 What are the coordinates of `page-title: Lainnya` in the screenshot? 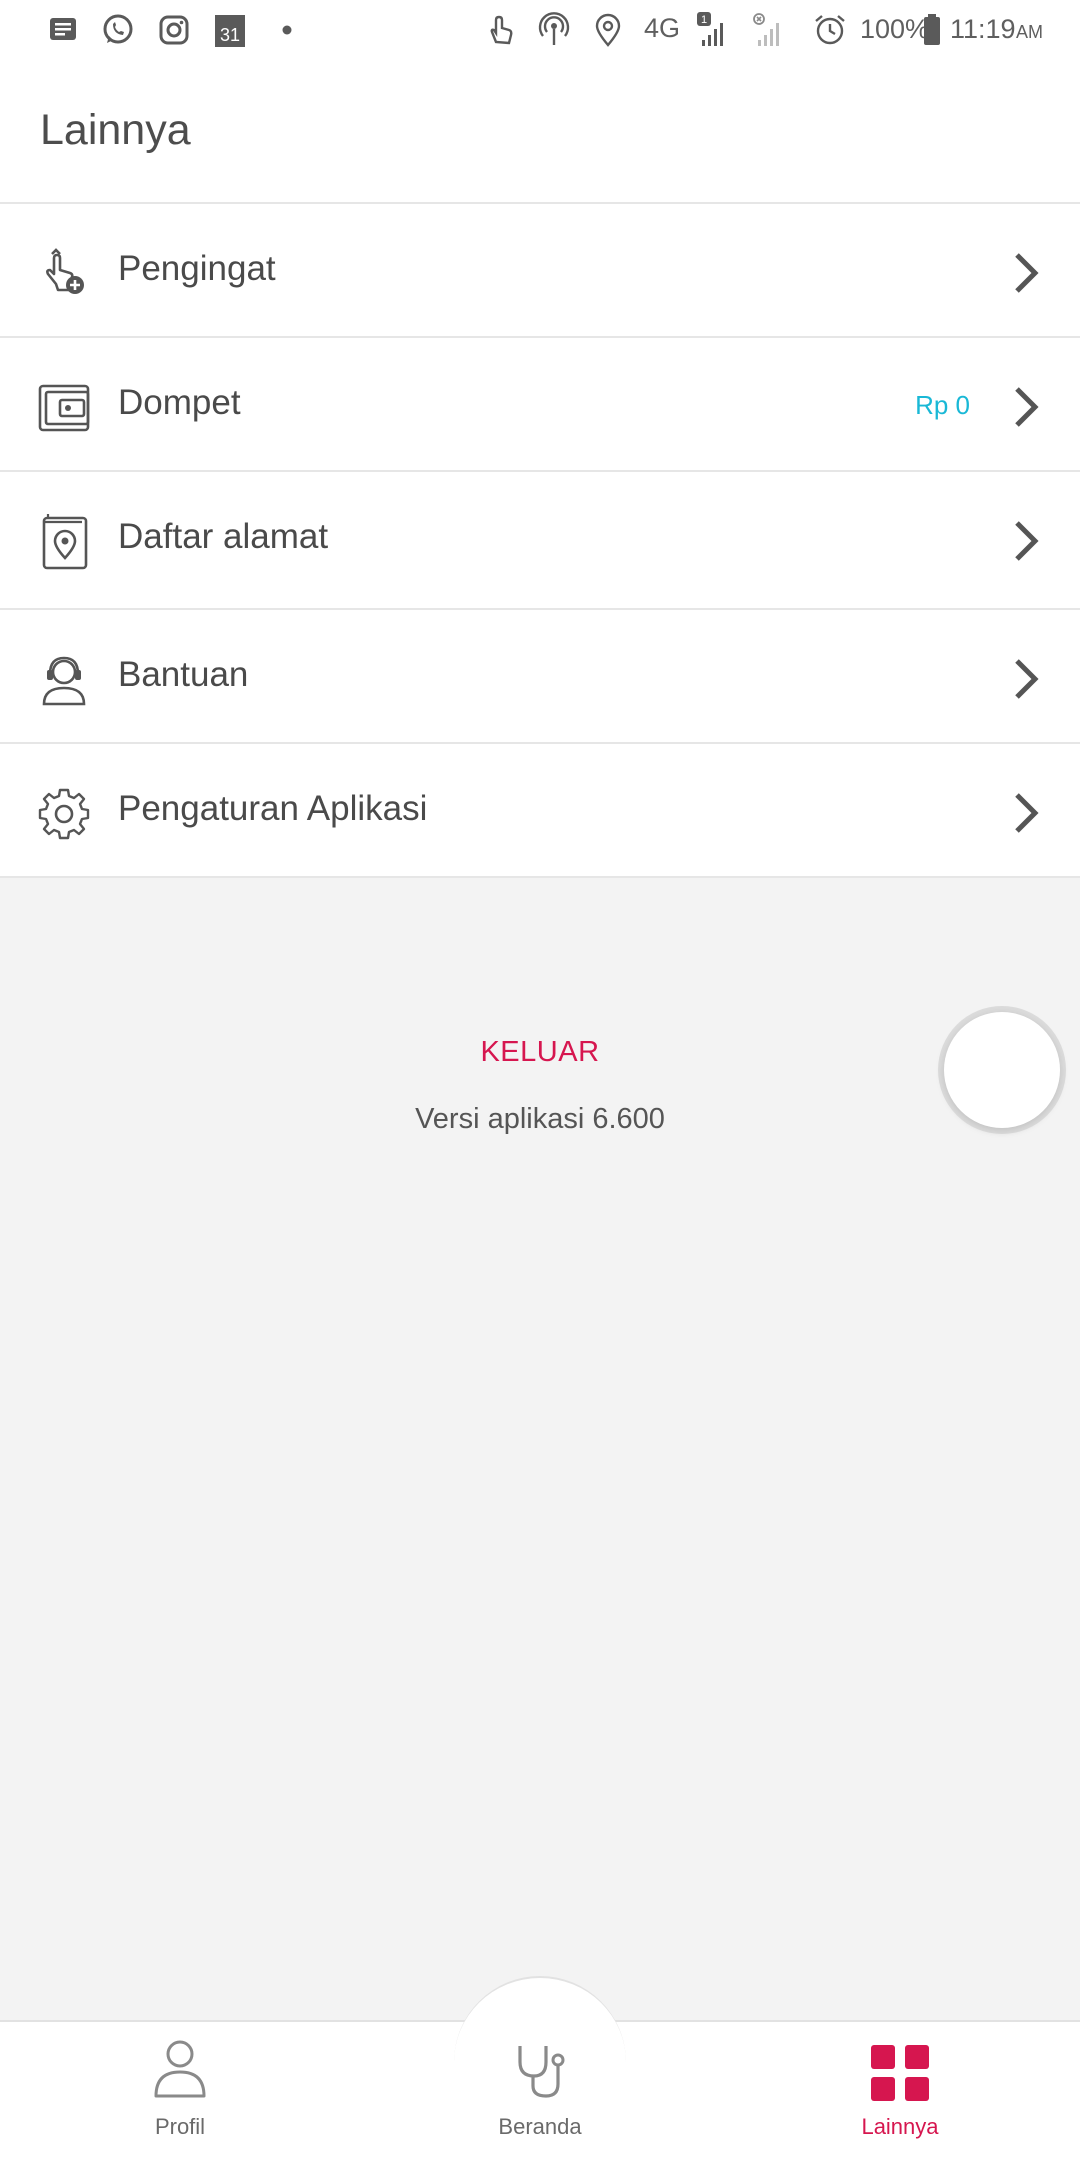 It's located at (115, 130).